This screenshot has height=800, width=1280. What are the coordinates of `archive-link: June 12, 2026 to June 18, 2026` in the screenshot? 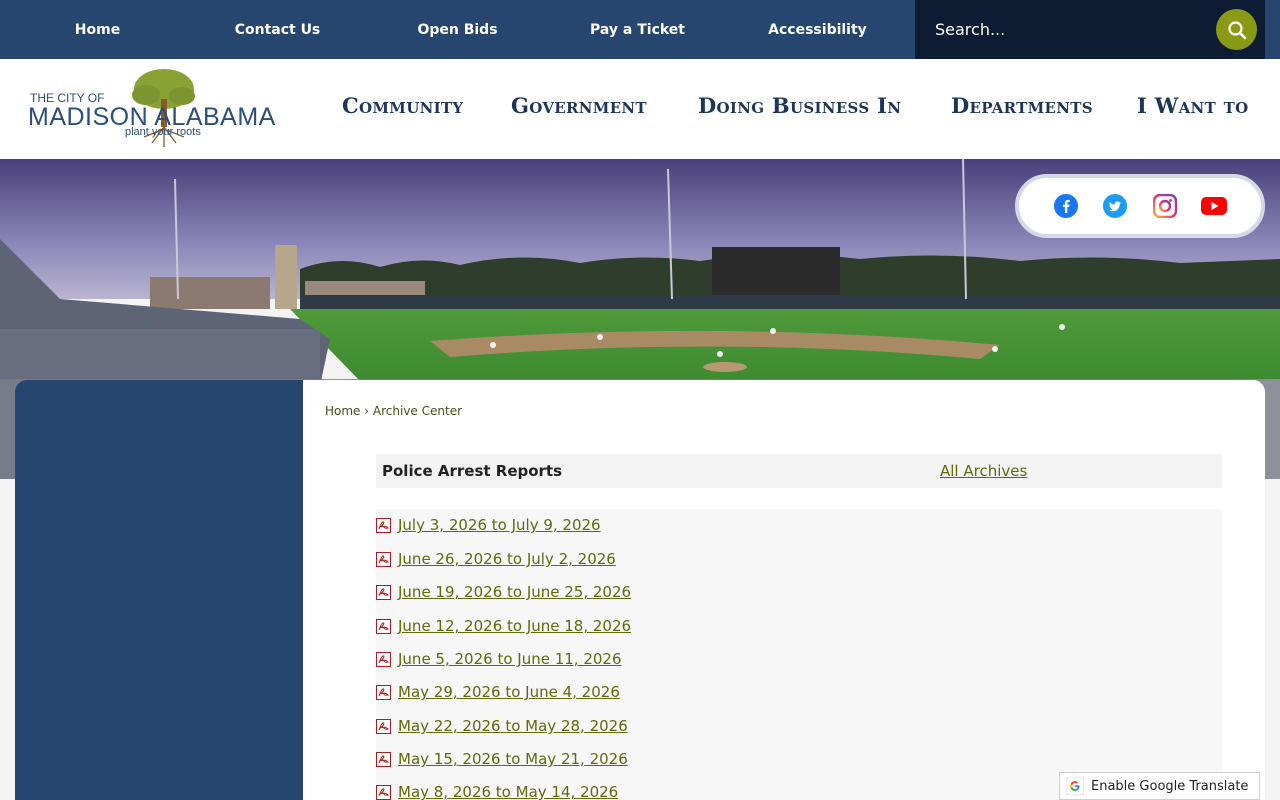 It's located at (514, 626).